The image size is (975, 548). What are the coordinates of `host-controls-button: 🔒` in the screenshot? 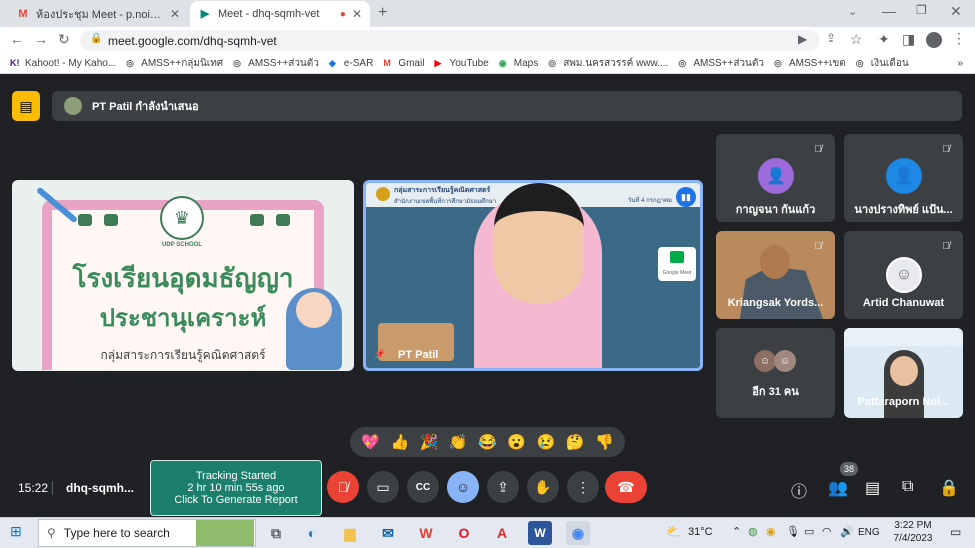 It's located at (949, 488).